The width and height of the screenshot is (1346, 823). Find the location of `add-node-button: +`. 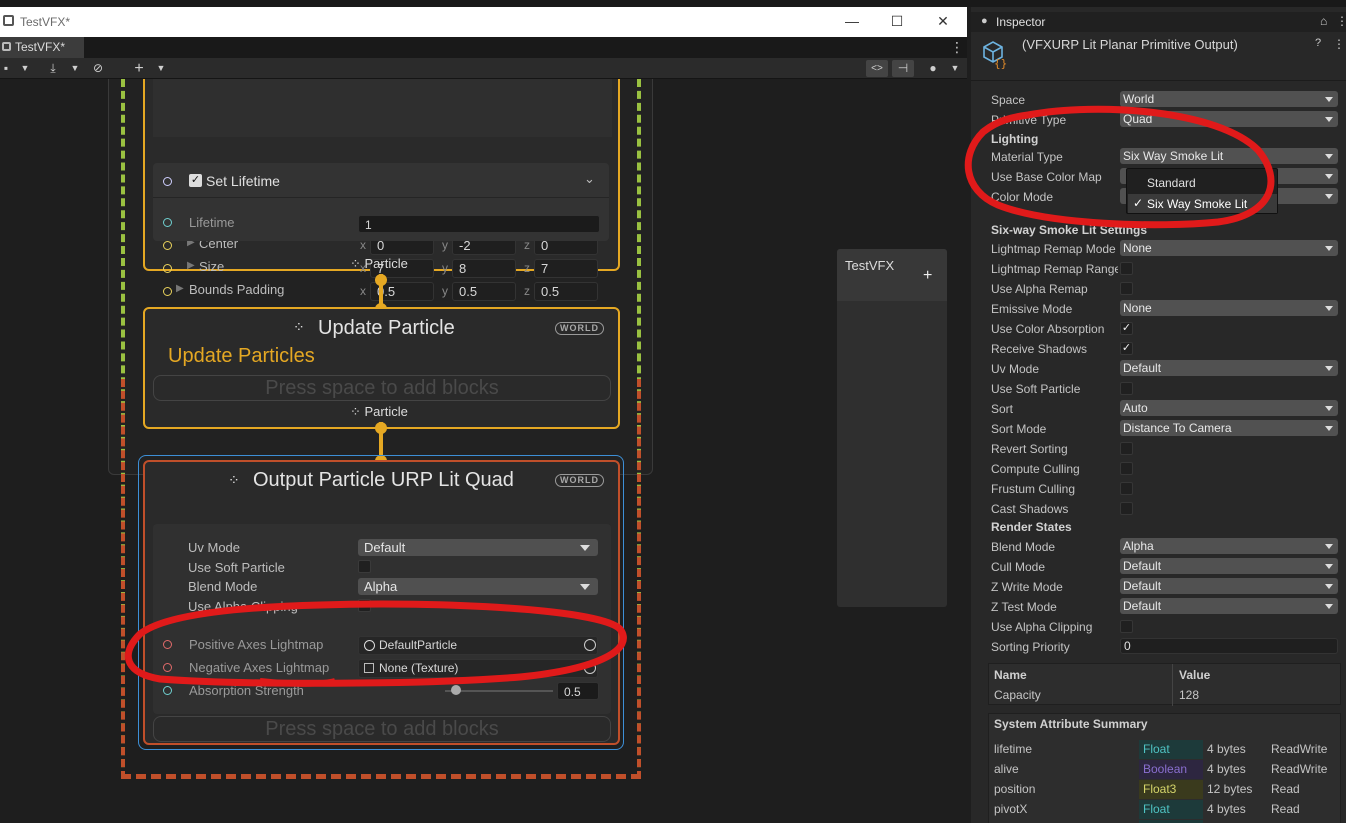

add-node-button: + is located at coordinates (139, 68).